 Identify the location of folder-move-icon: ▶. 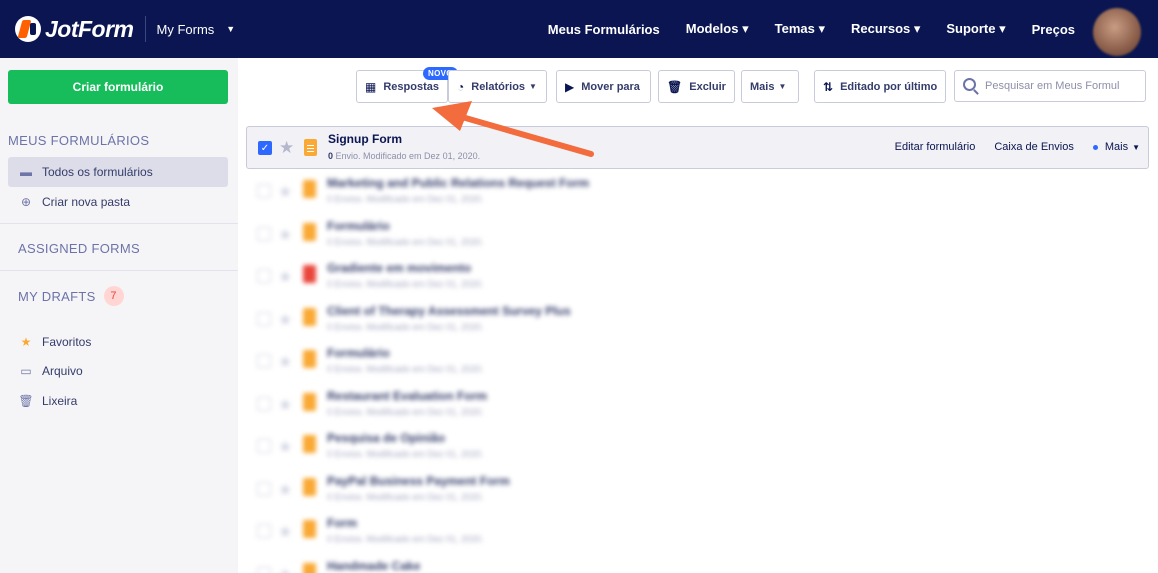
(570, 86).